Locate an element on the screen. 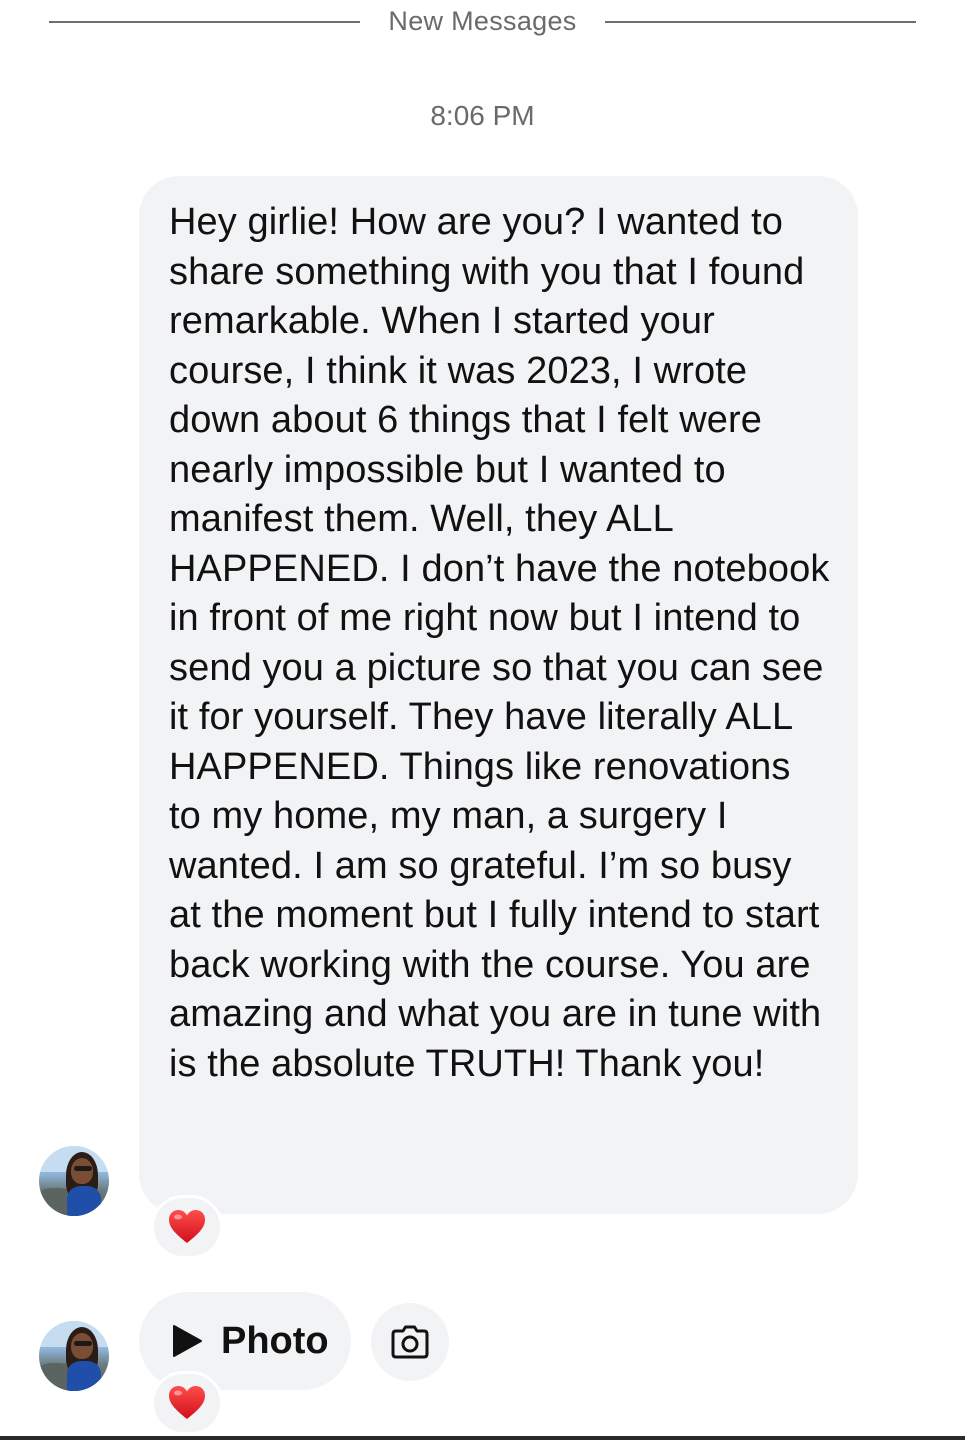  divider-line-right is located at coordinates (760, 22).